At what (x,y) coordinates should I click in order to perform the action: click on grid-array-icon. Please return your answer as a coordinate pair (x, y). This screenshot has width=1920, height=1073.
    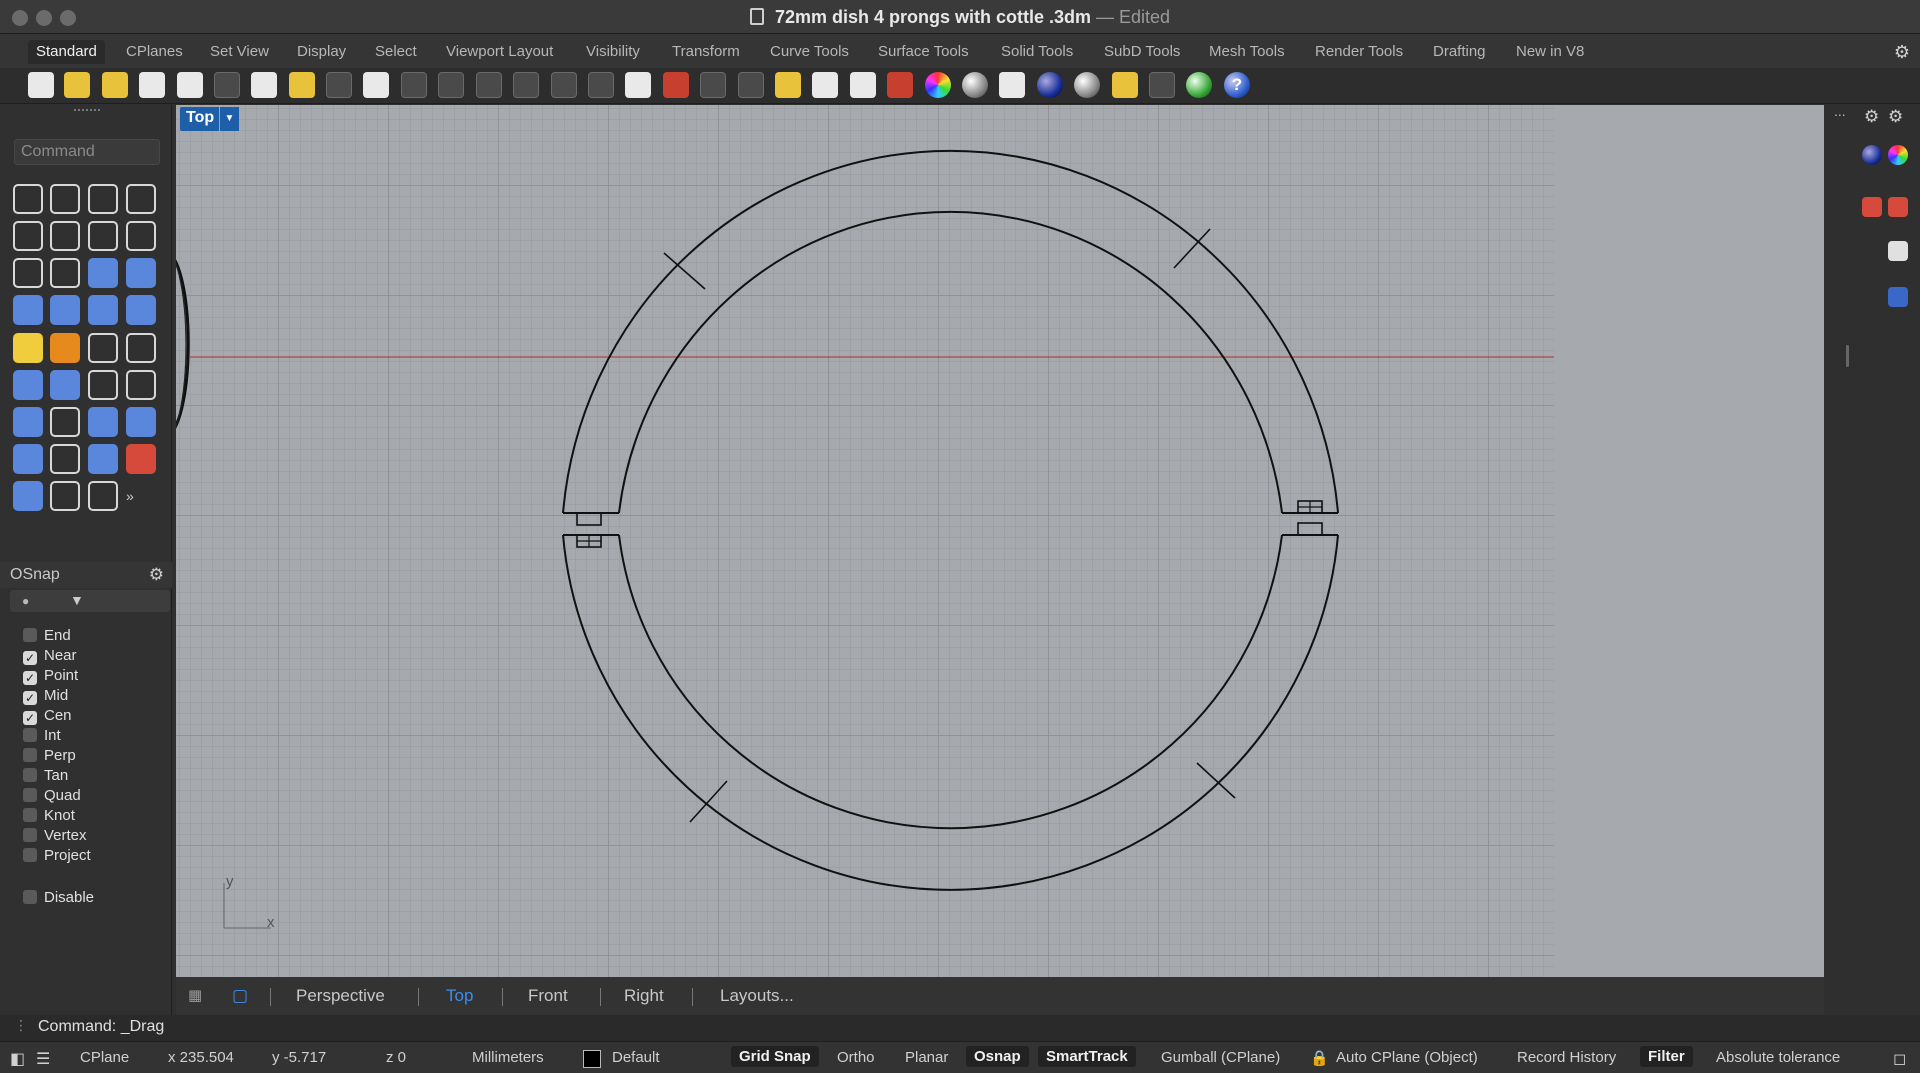
    Looking at the image, I should click on (103, 459).